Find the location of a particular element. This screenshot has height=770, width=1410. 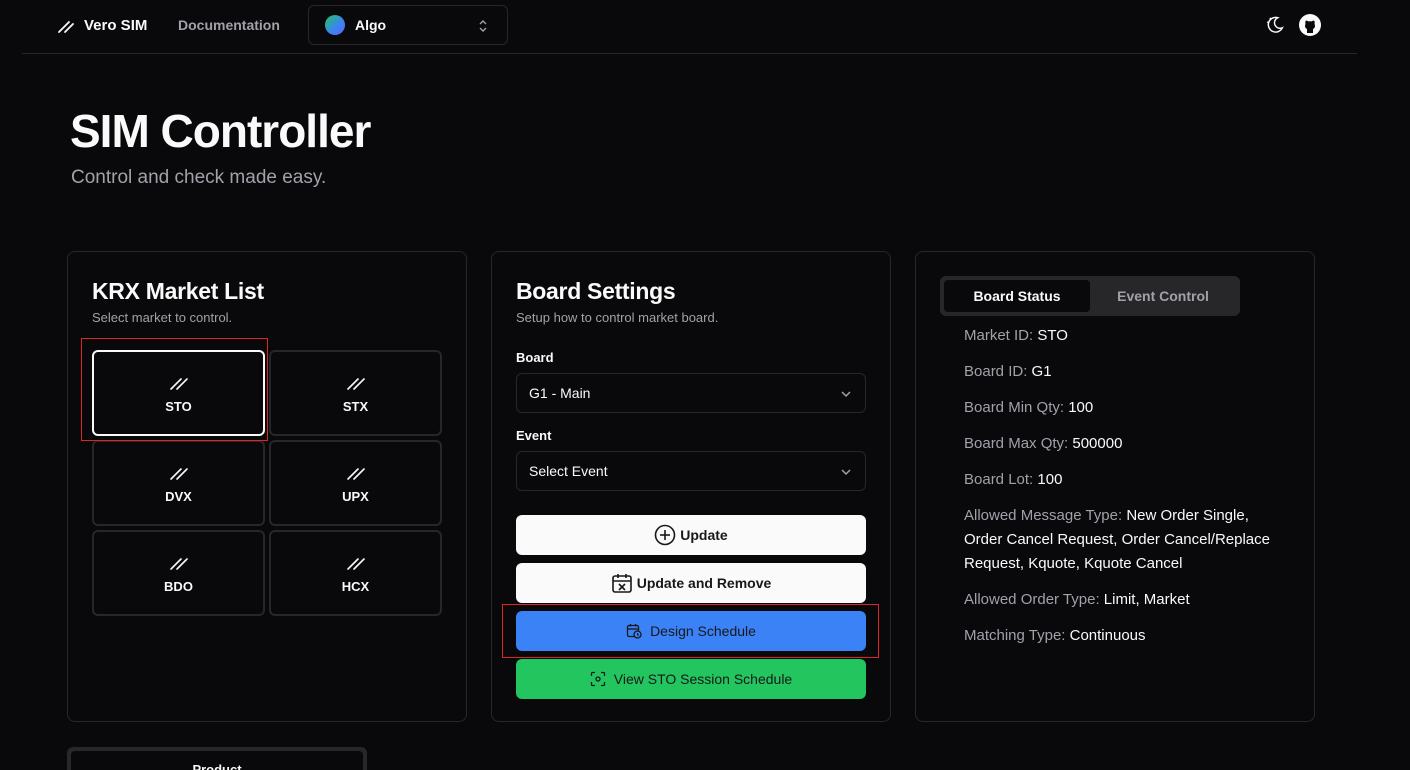

market-tile-hcx: HCX is located at coordinates (355, 573).